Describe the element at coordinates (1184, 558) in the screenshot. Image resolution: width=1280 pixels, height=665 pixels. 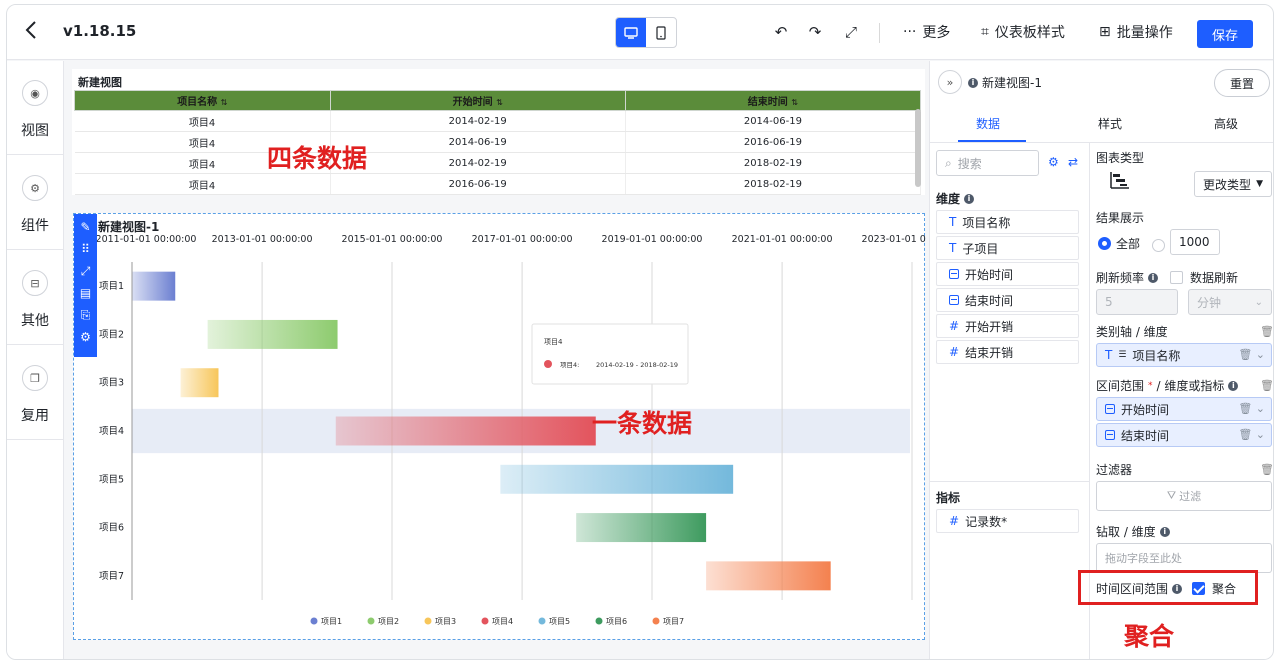
I see `drill-drop-zone: 拖动字段至此处` at that location.